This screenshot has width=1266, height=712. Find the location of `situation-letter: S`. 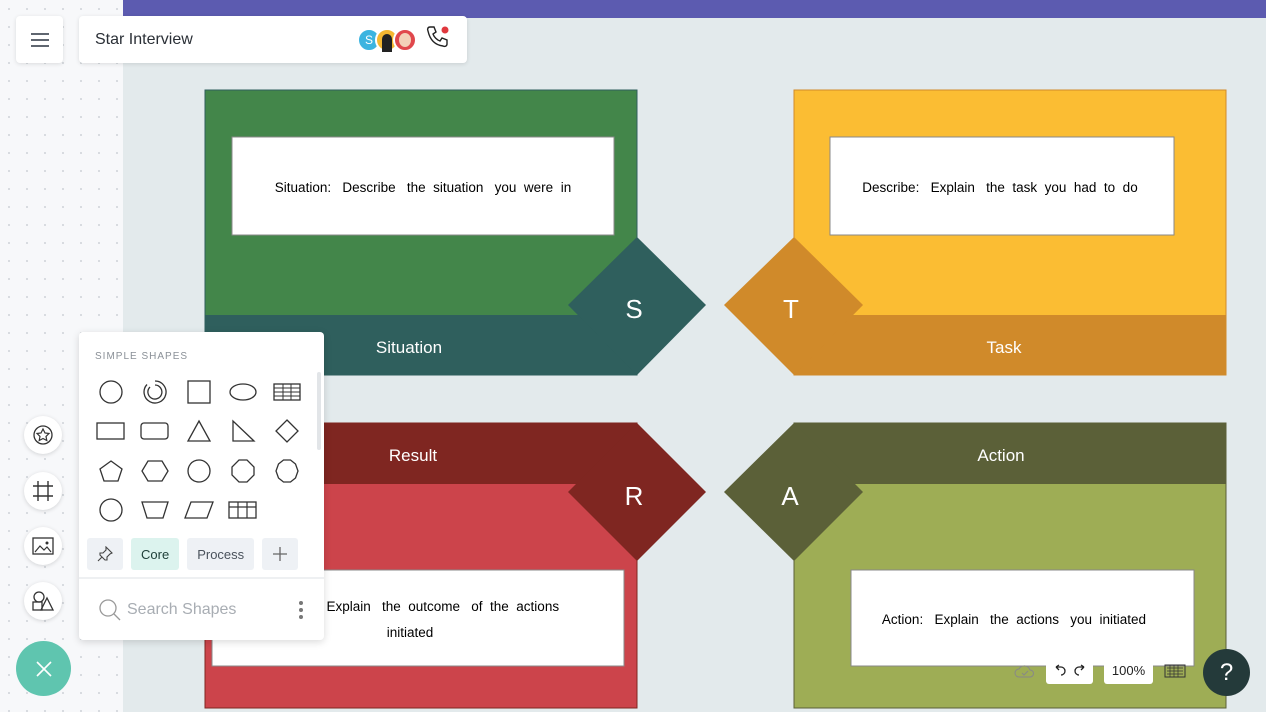

situation-letter: S is located at coordinates (633, 309).